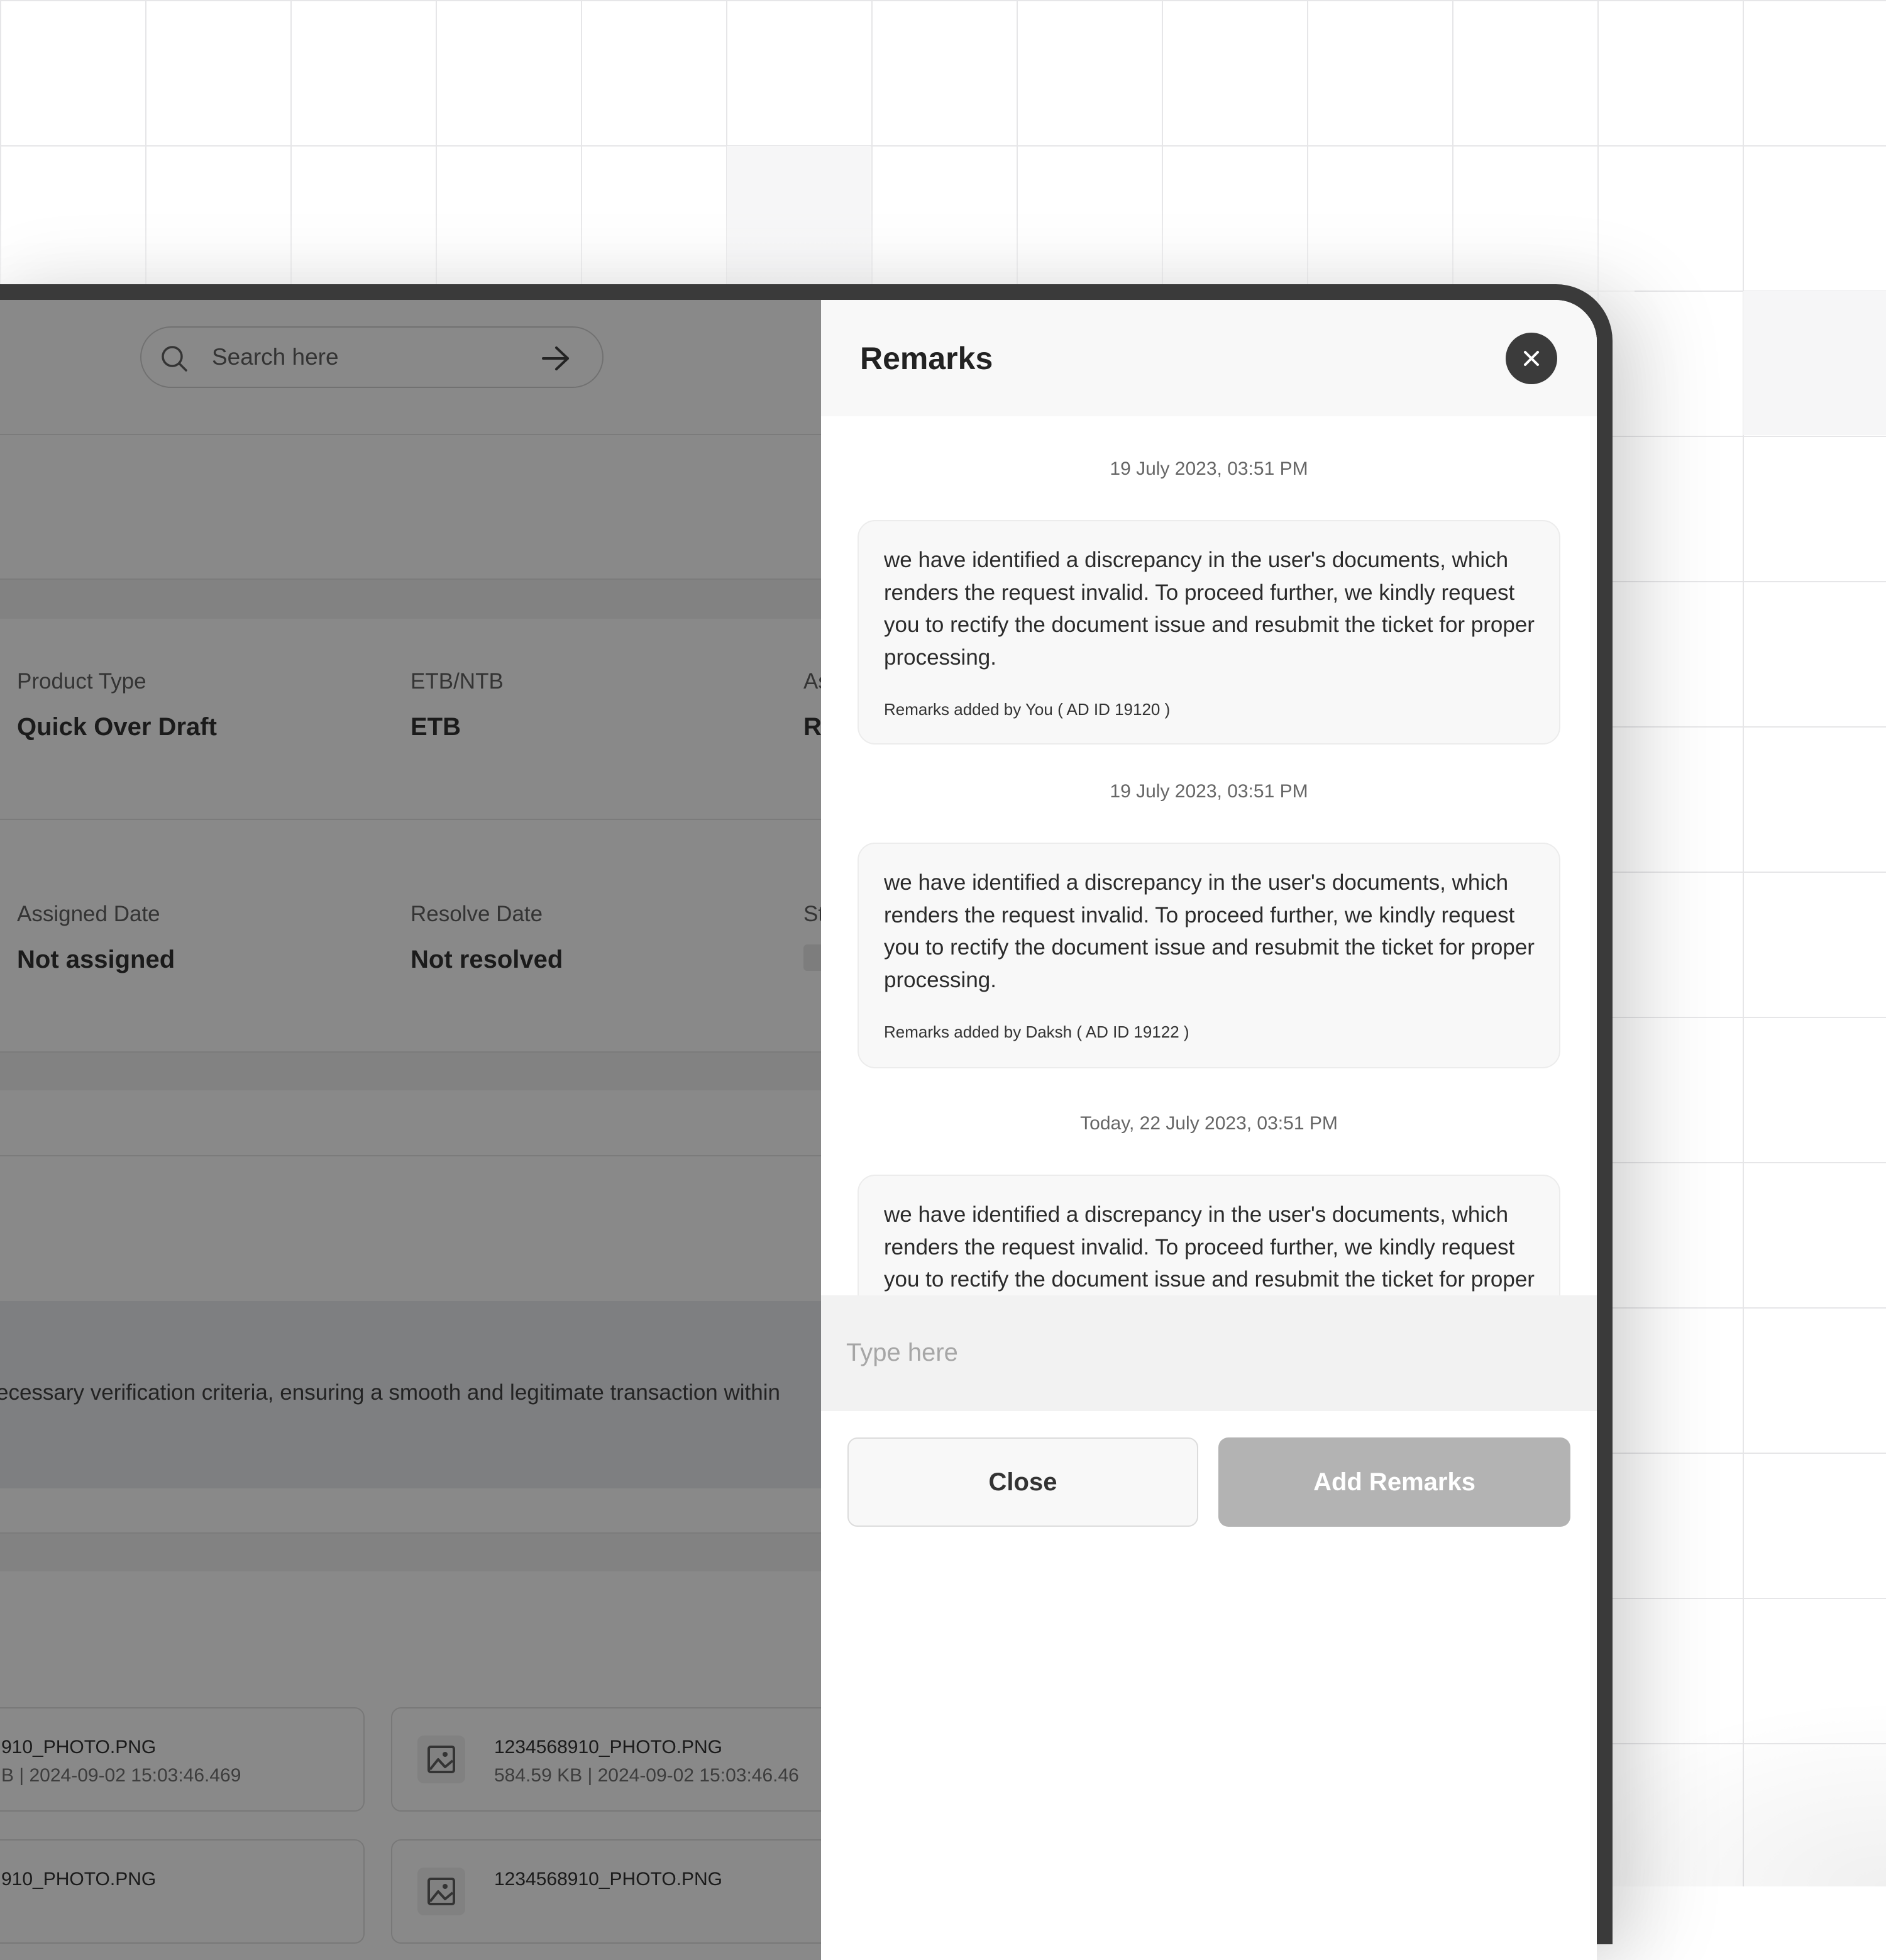 The image size is (1886, 1960). I want to click on remark-author: Remarks added by You ( AD ID 19120 ), so click(1027, 709).